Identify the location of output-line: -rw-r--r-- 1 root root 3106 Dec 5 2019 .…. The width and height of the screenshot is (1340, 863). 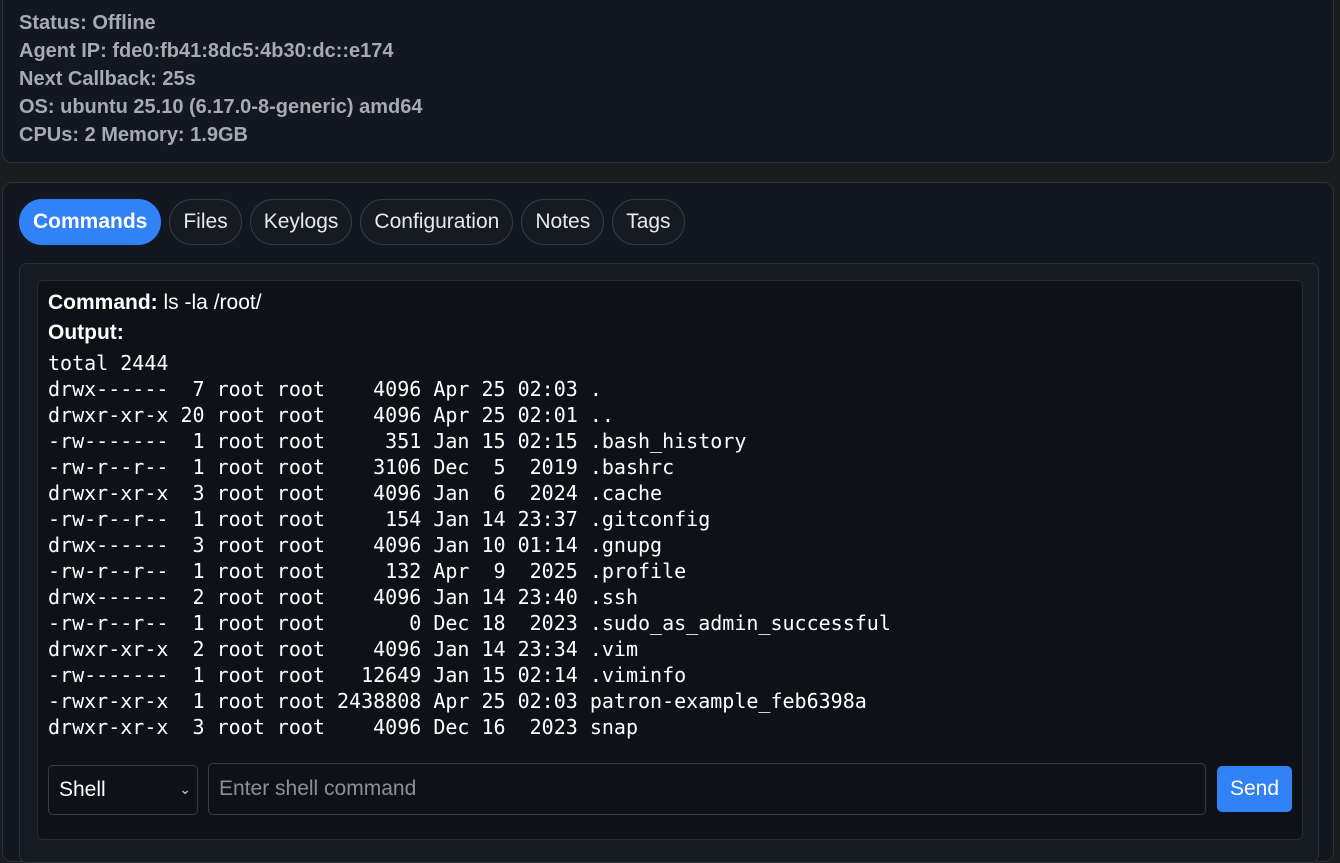
(361, 467).